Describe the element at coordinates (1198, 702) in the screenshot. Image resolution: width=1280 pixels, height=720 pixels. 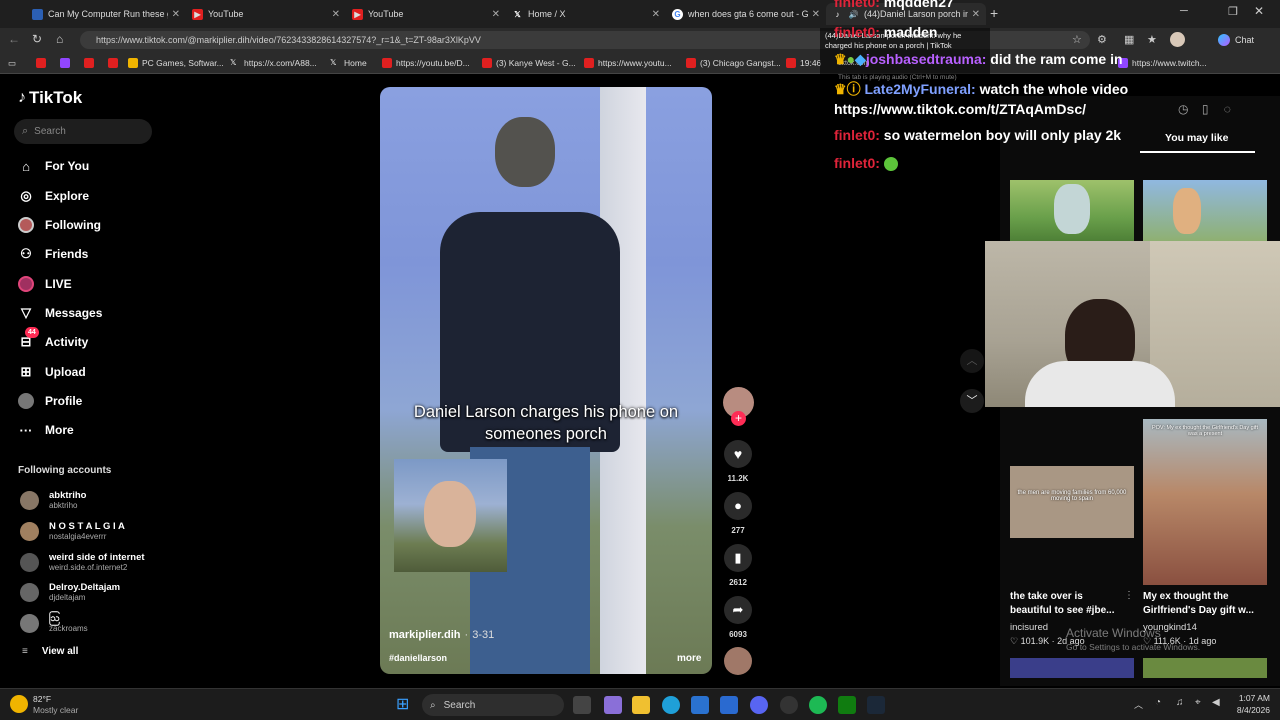
I see `network-icon: ⌖` at that location.